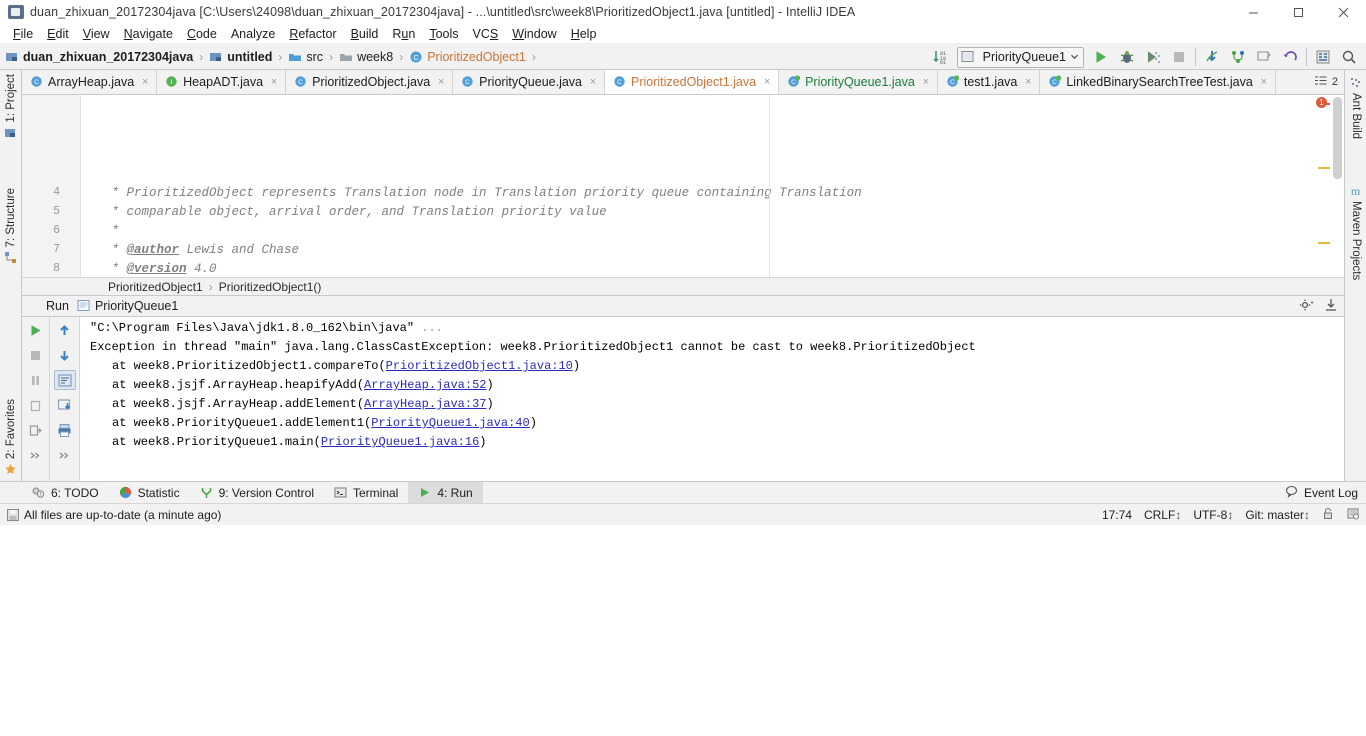 The width and height of the screenshot is (1366, 736). I want to click on pause-icon, so click(36, 380).